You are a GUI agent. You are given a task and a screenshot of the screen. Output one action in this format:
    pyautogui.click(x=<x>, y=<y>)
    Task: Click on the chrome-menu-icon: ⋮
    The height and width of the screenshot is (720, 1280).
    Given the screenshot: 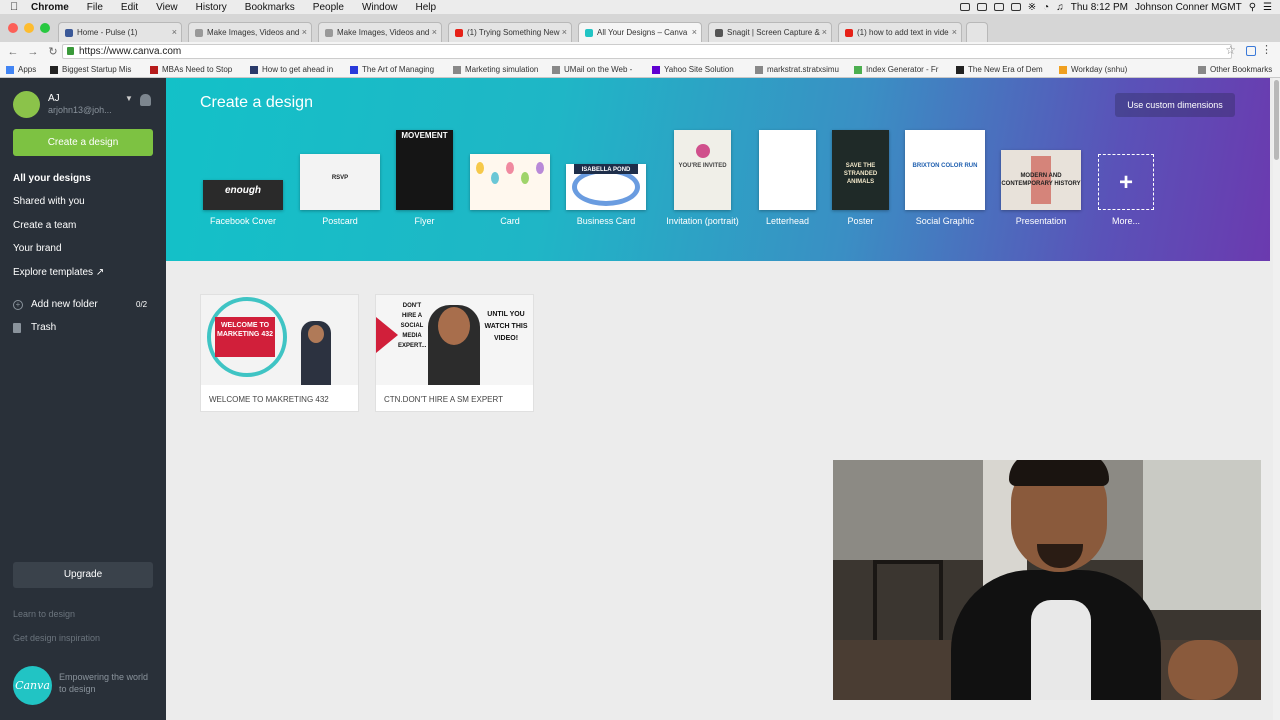 What is the action you would take?
    pyautogui.click(x=1266, y=49)
    